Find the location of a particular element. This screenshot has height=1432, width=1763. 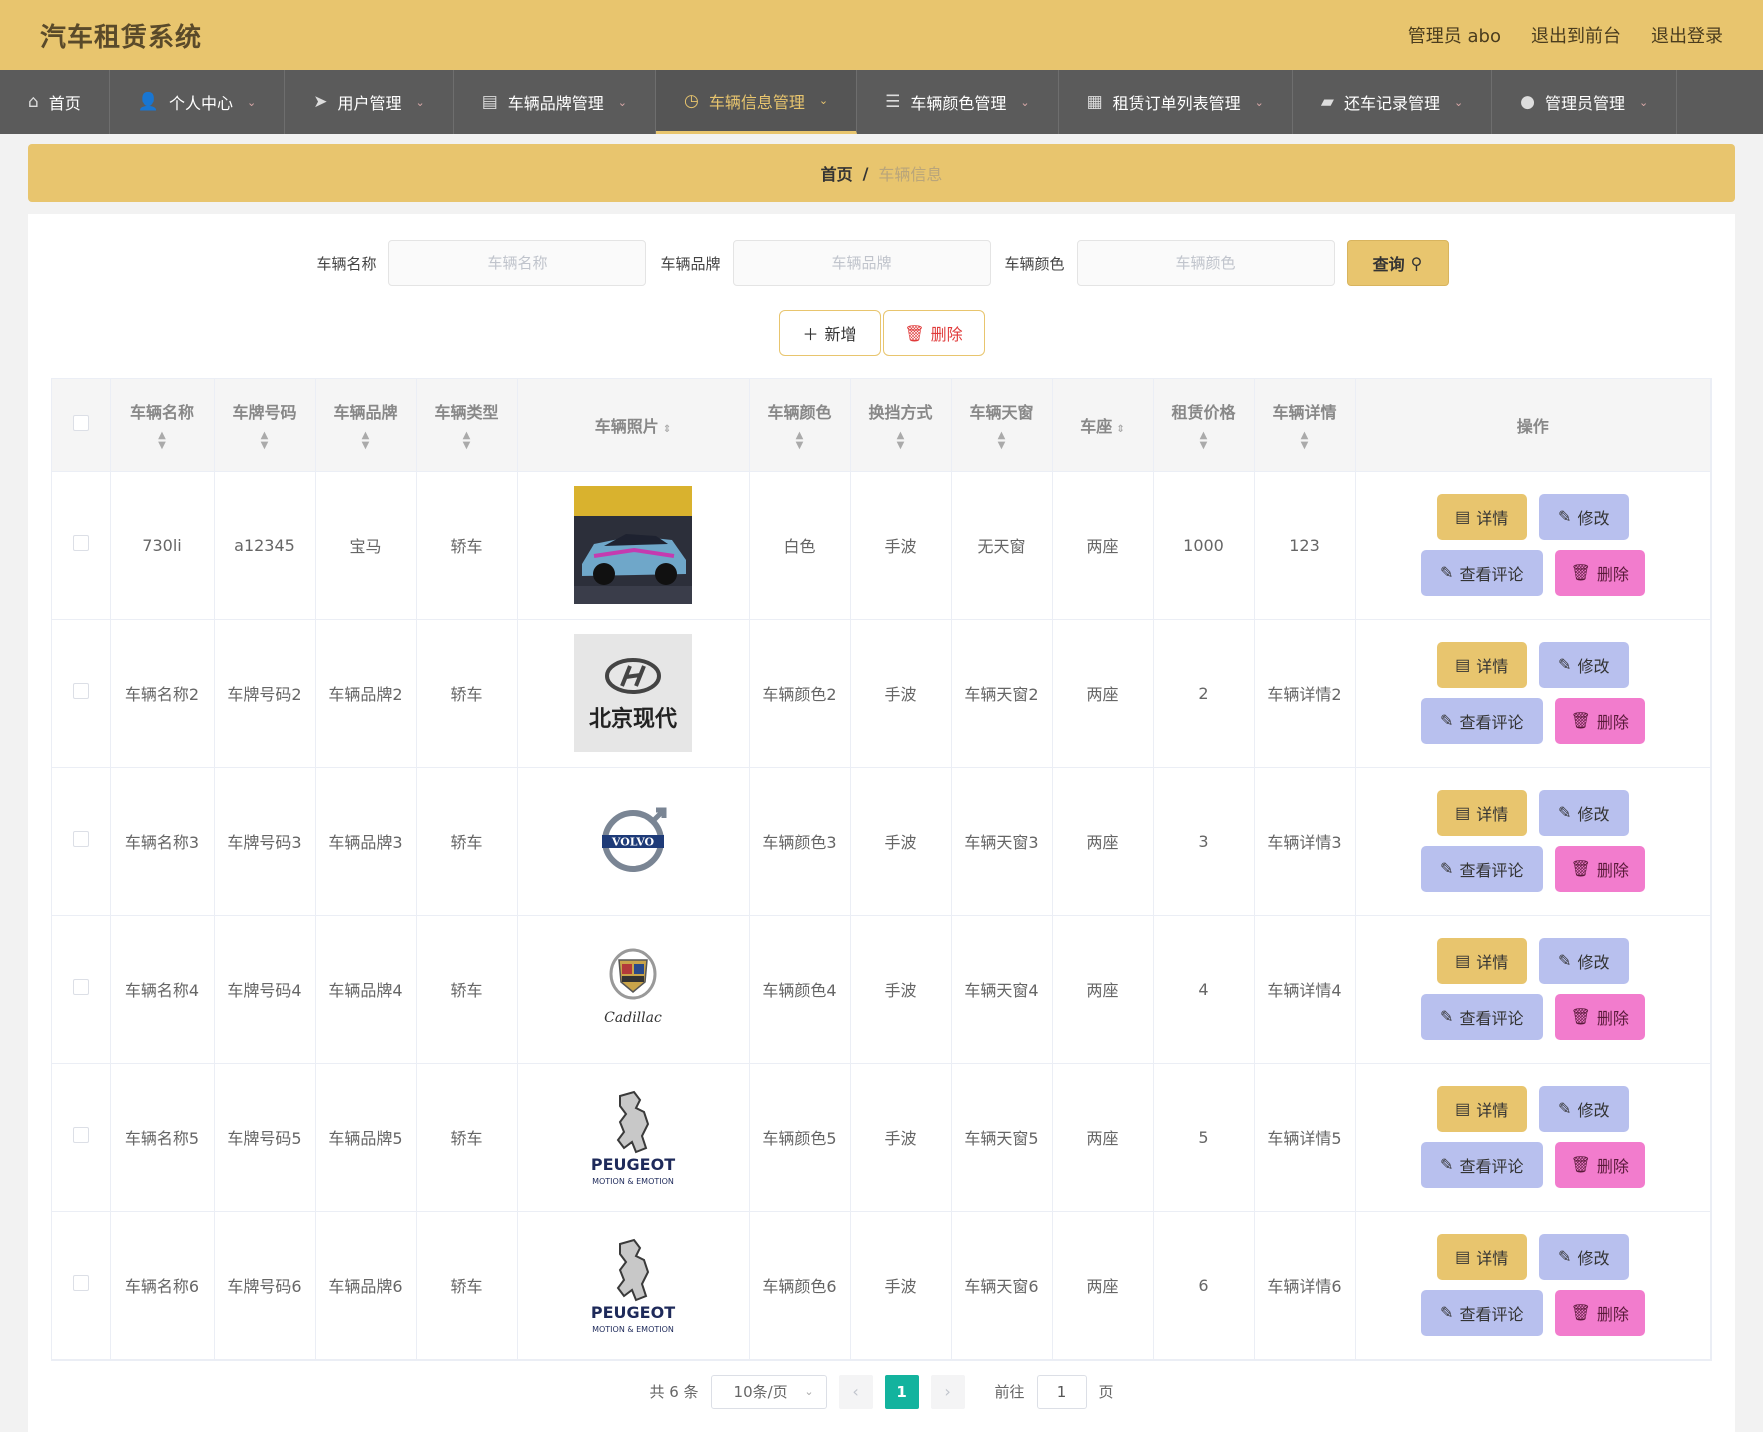

app-title: 汽车租赁系统 is located at coordinates (121, 37).